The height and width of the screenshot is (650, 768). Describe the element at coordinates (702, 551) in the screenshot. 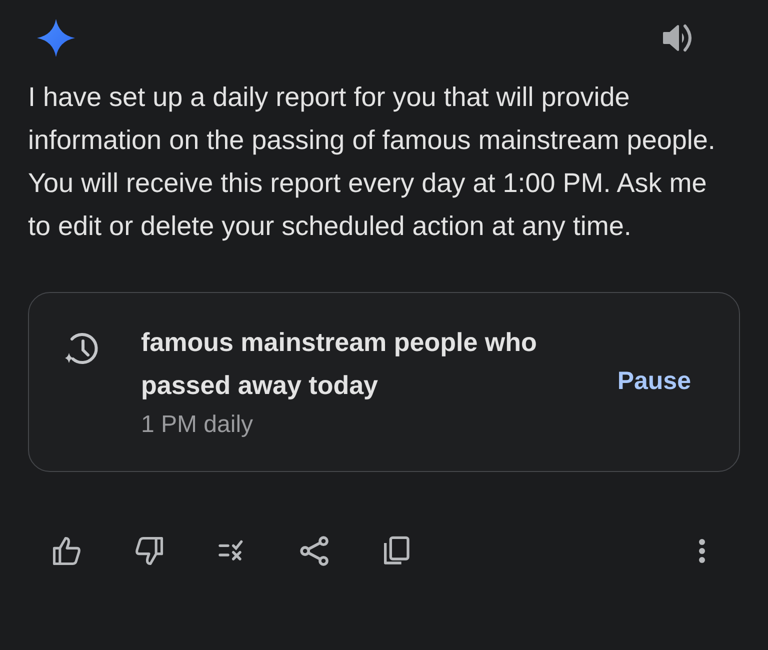

I see `more-icon` at that location.